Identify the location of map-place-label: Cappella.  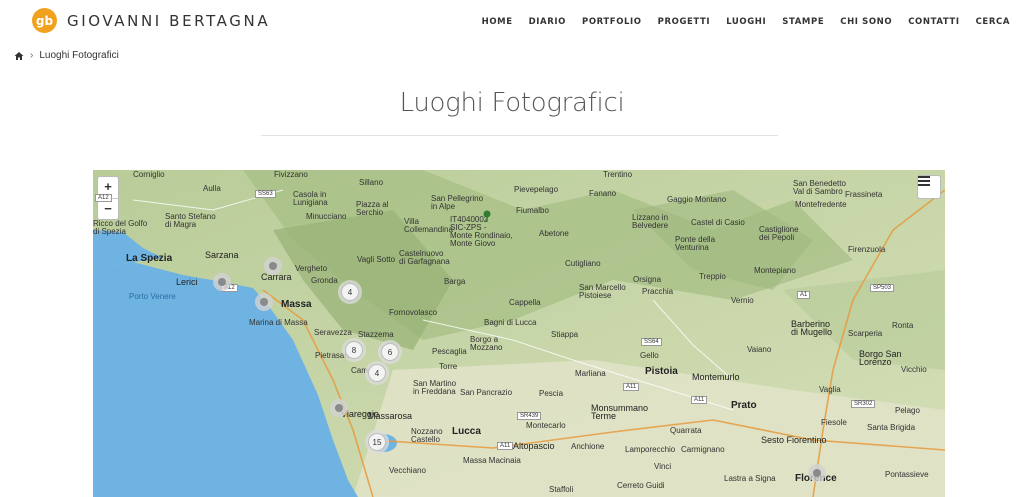
(525, 302).